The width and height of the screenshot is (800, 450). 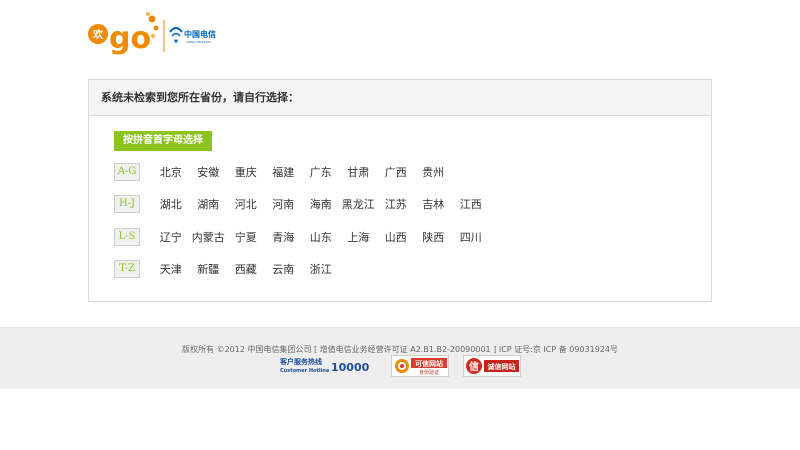 I want to click on province-link: 浙江, so click(x=321, y=269).